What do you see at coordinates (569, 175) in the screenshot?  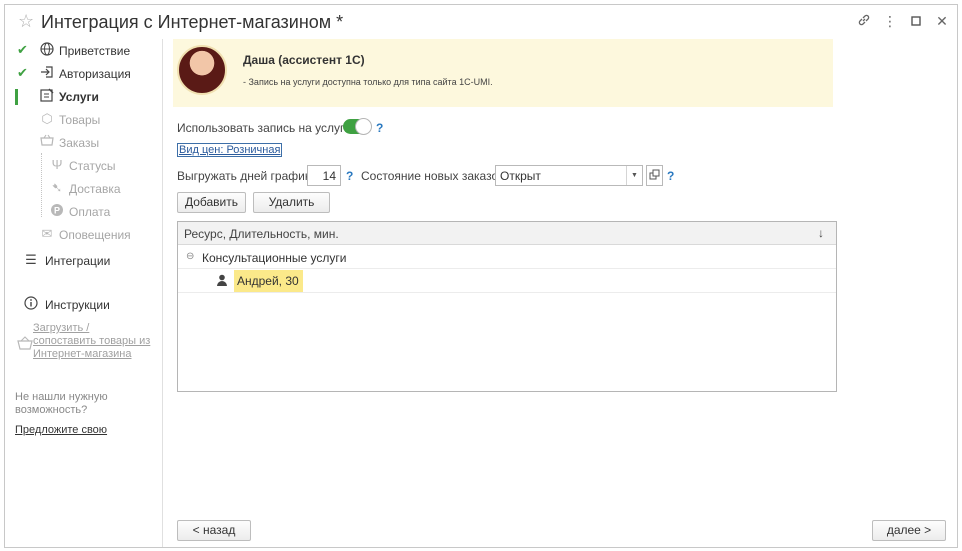 I see `order-state-select: Открыт ▼` at bounding box center [569, 175].